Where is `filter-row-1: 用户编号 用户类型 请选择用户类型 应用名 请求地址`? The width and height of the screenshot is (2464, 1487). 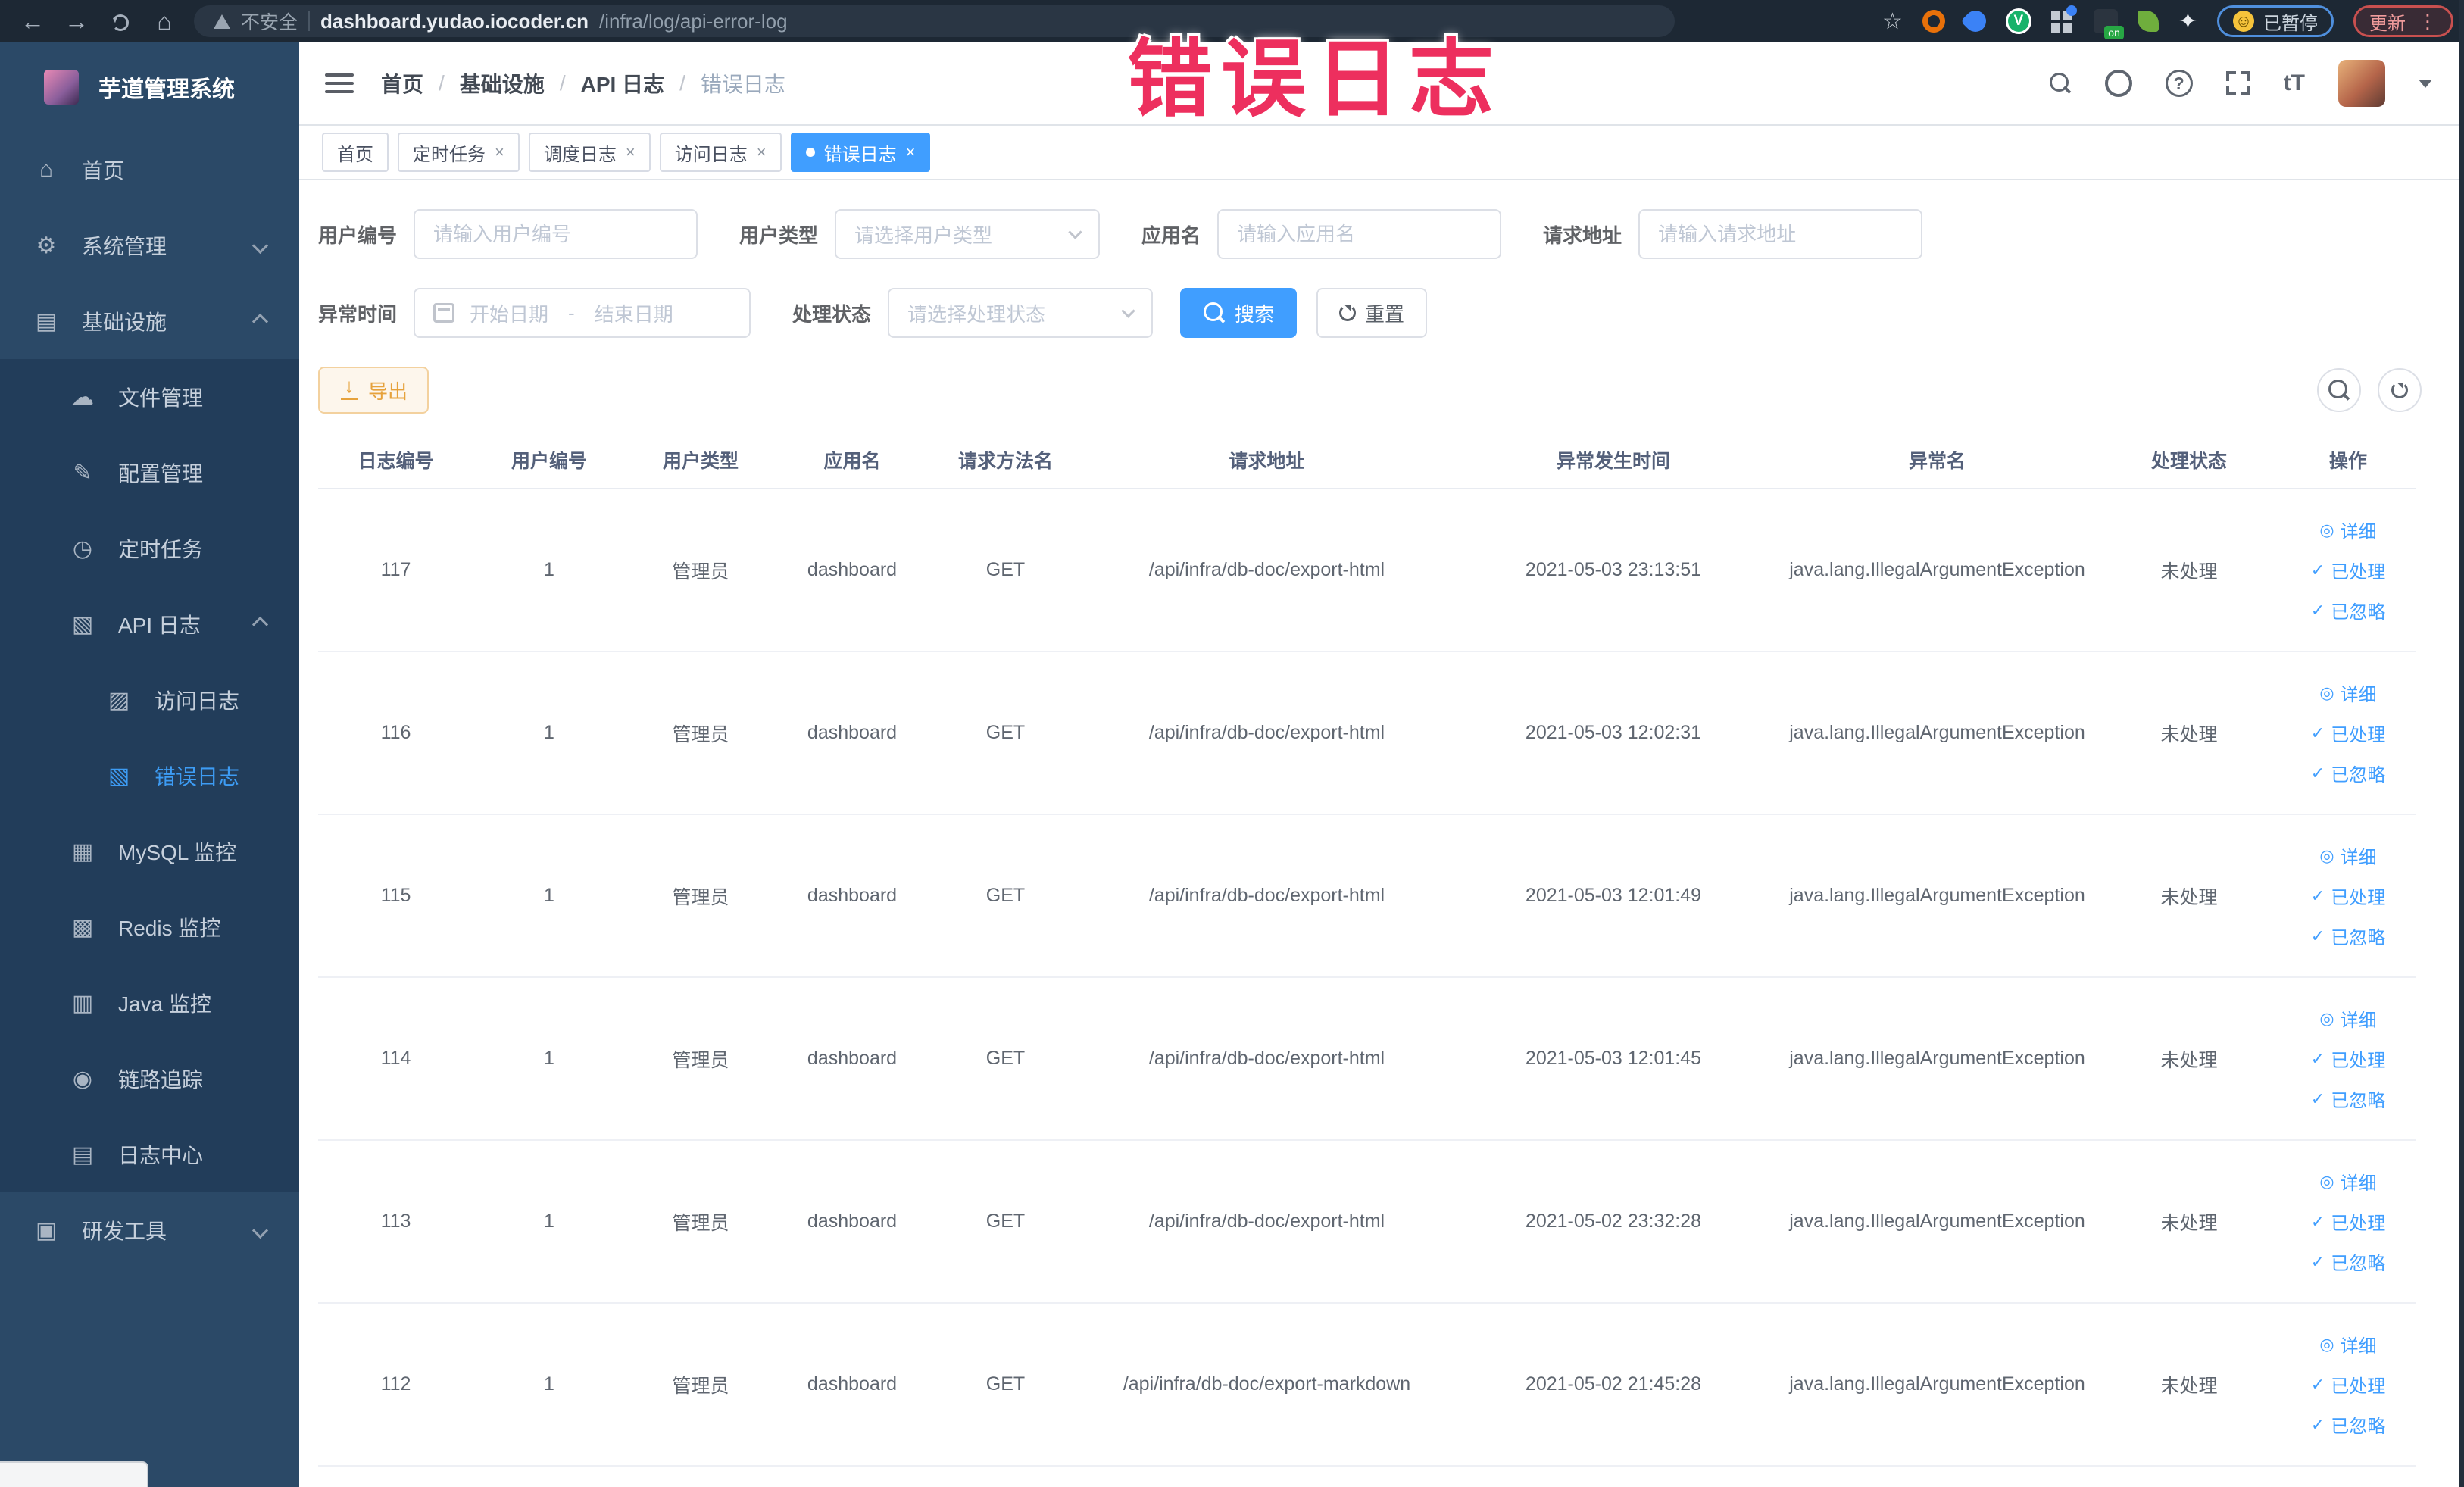 filter-row-1: 用户编号 用户类型 请选择用户类型 应用名 请求地址 is located at coordinates (1370, 234).